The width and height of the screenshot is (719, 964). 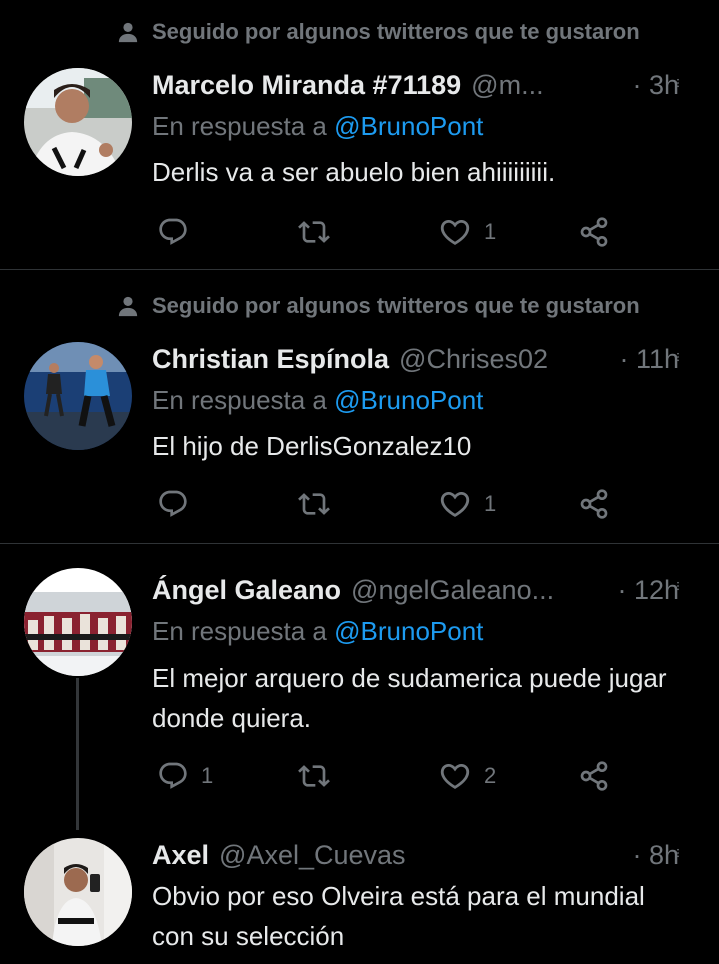 I want to click on reply-button: 1, so click(x=185, y=776).